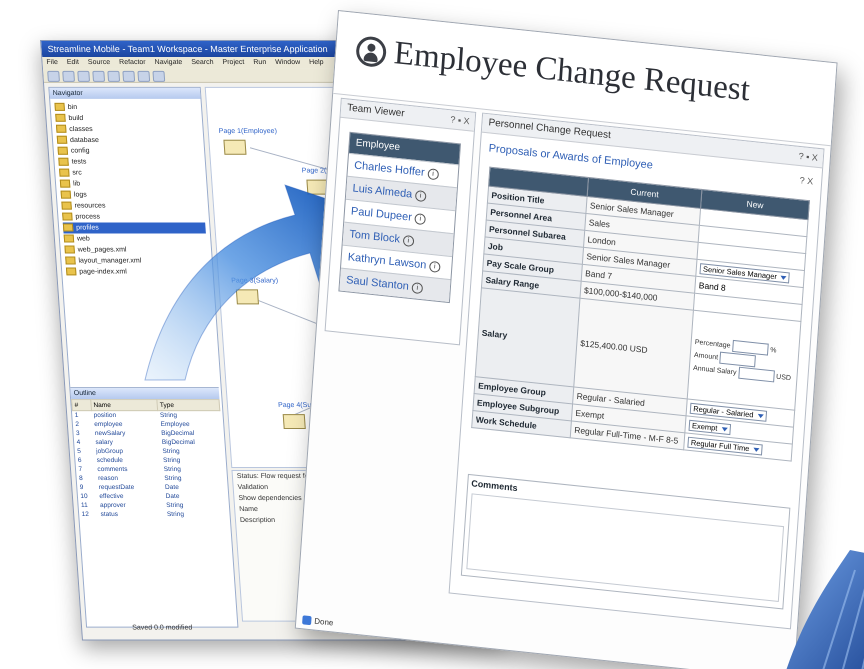  I want to click on col-header: #, so click(81, 405).